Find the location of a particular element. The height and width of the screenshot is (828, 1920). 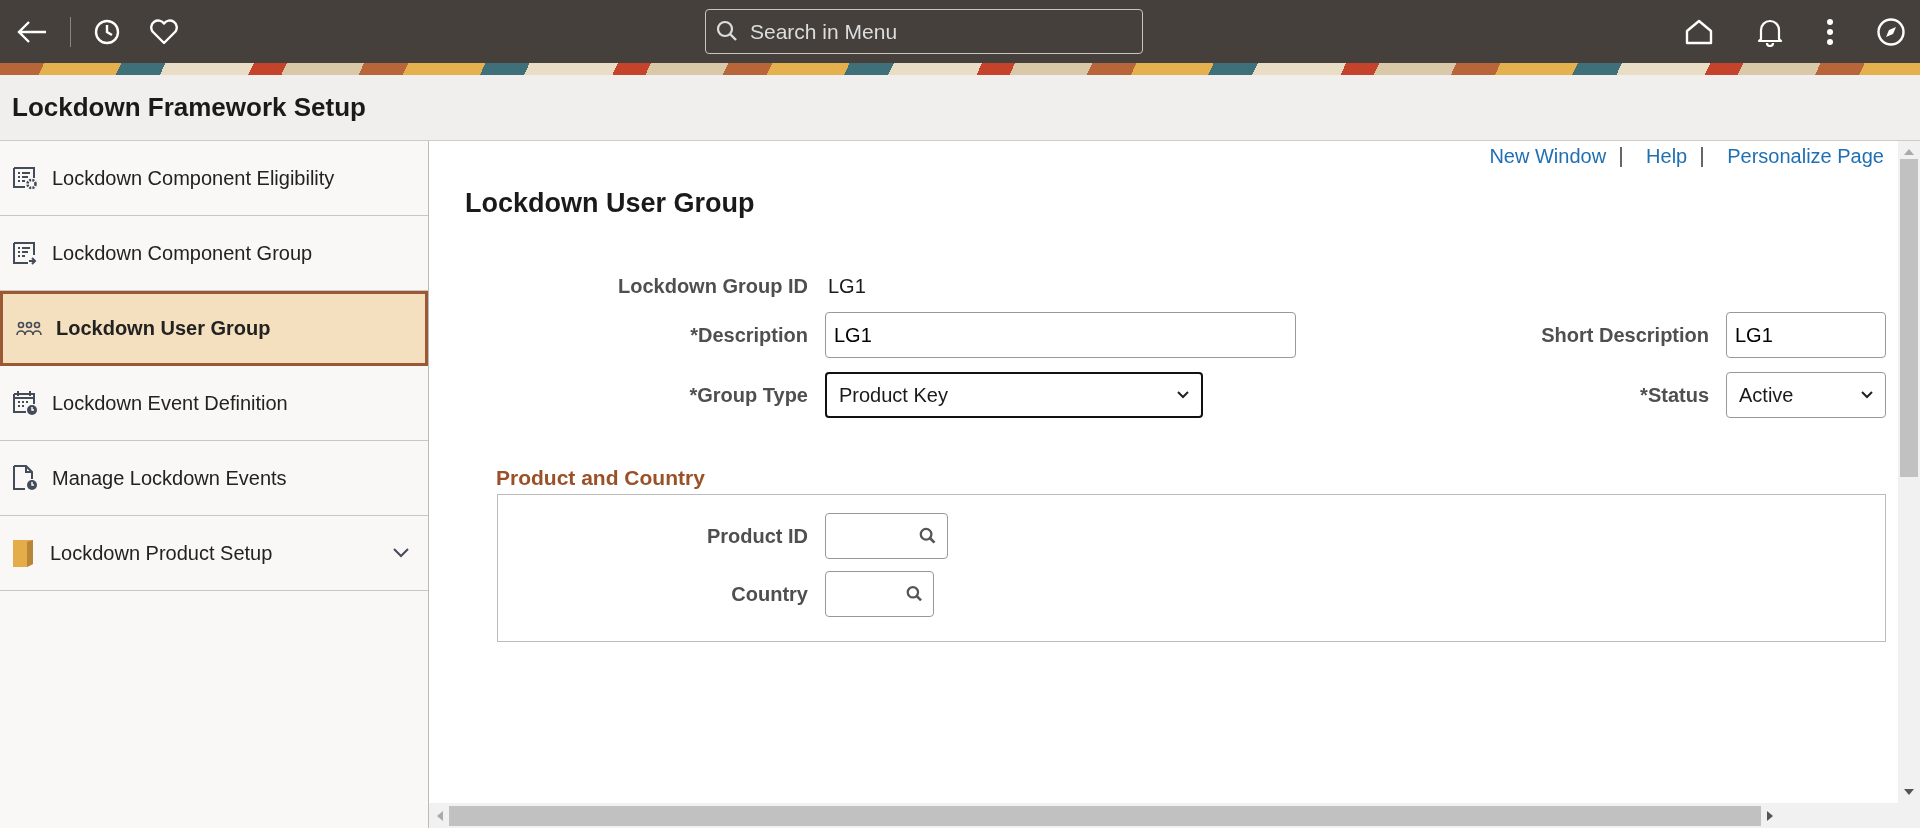

list-arrow-icon is located at coordinates (25, 253).